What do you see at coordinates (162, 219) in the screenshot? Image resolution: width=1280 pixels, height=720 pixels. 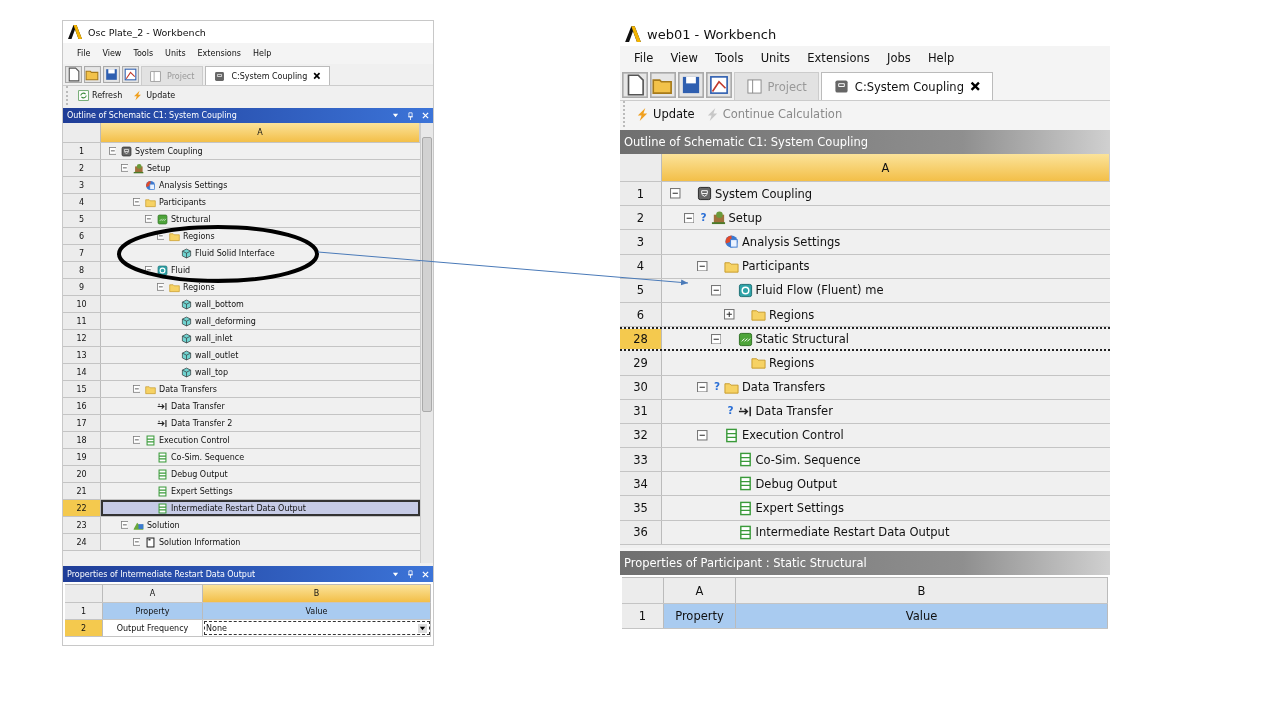 I see `structural-icon` at bounding box center [162, 219].